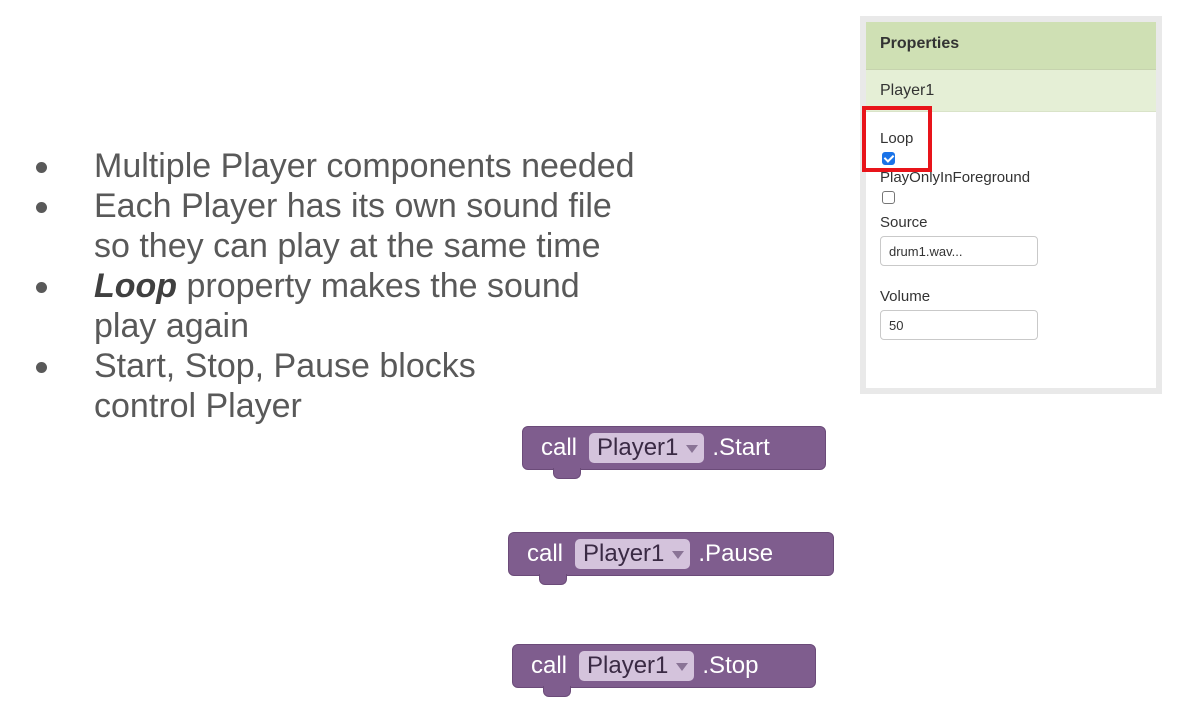 The image size is (1180, 710). Describe the element at coordinates (888, 197) in the screenshot. I see `play-only-in-foreground-checkbox` at that location.